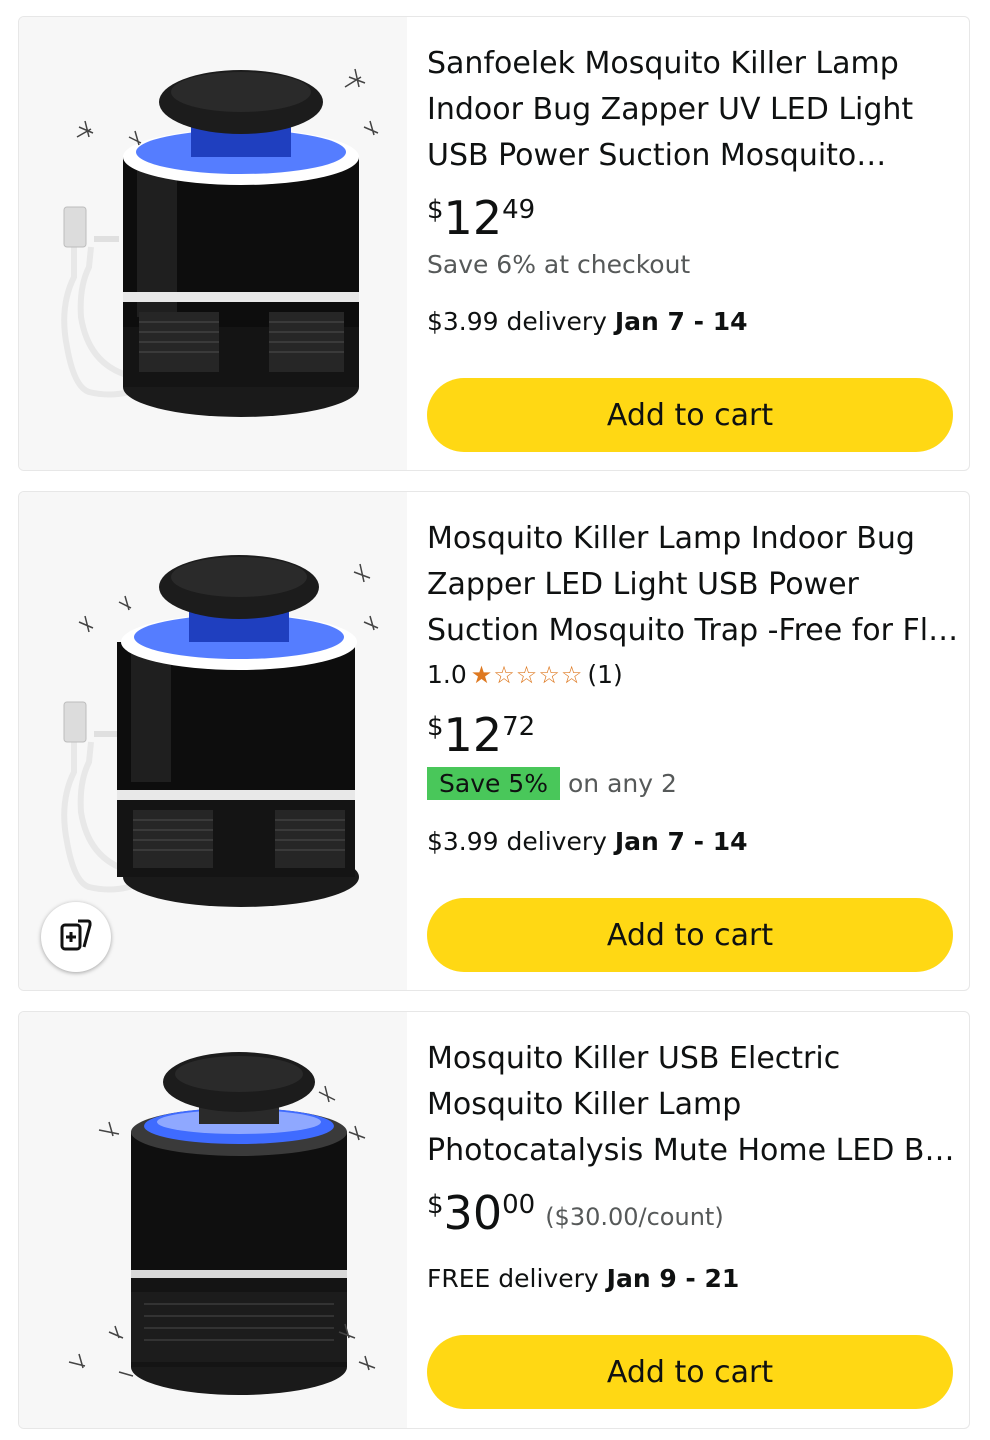  I want to click on multi-buy-promo: Save 5% on any 2, so click(552, 783).